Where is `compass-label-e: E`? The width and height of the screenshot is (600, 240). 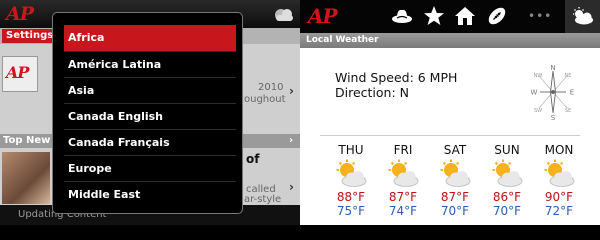
compass-label-e: E is located at coordinates (572, 93).